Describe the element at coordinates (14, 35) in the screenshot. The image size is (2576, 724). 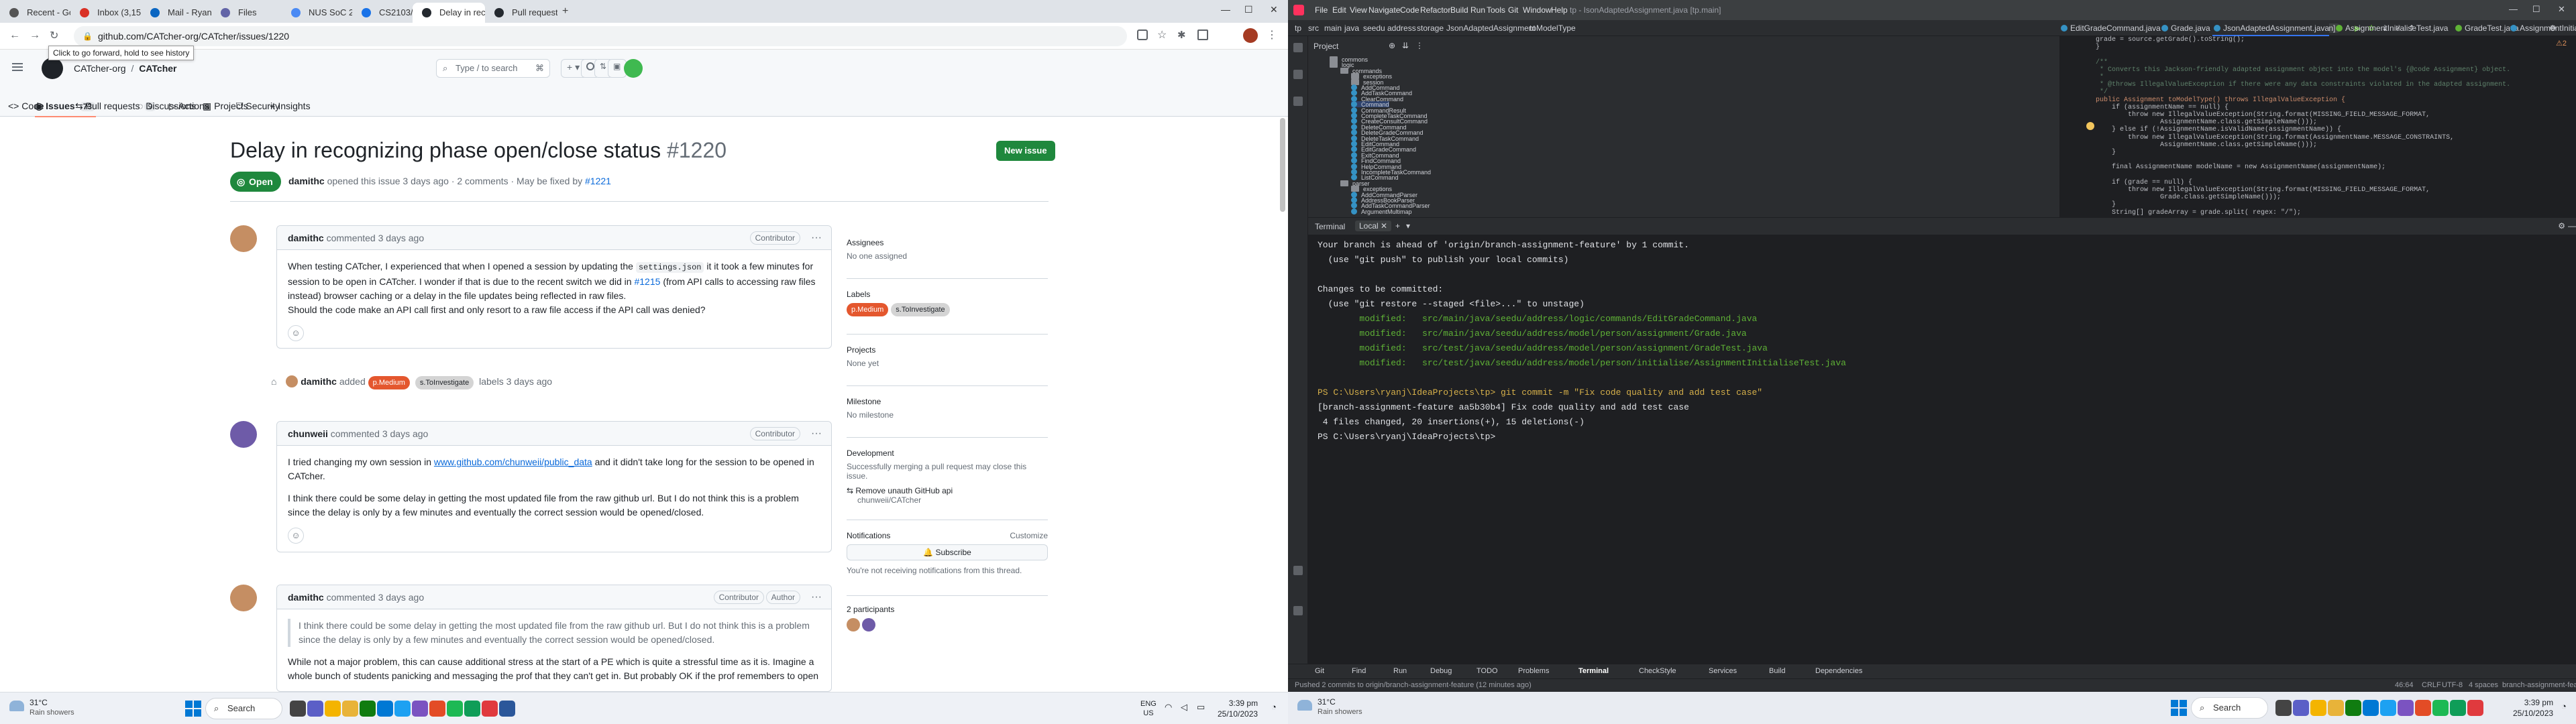
I see `back-icon: ←` at that location.